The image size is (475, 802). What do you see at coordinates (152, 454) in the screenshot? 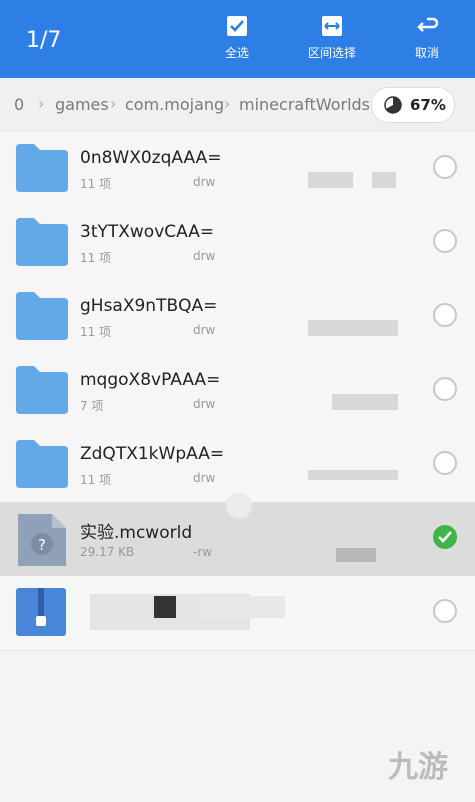
I see `file-name: ZdQTX1kWpAA=` at bounding box center [152, 454].